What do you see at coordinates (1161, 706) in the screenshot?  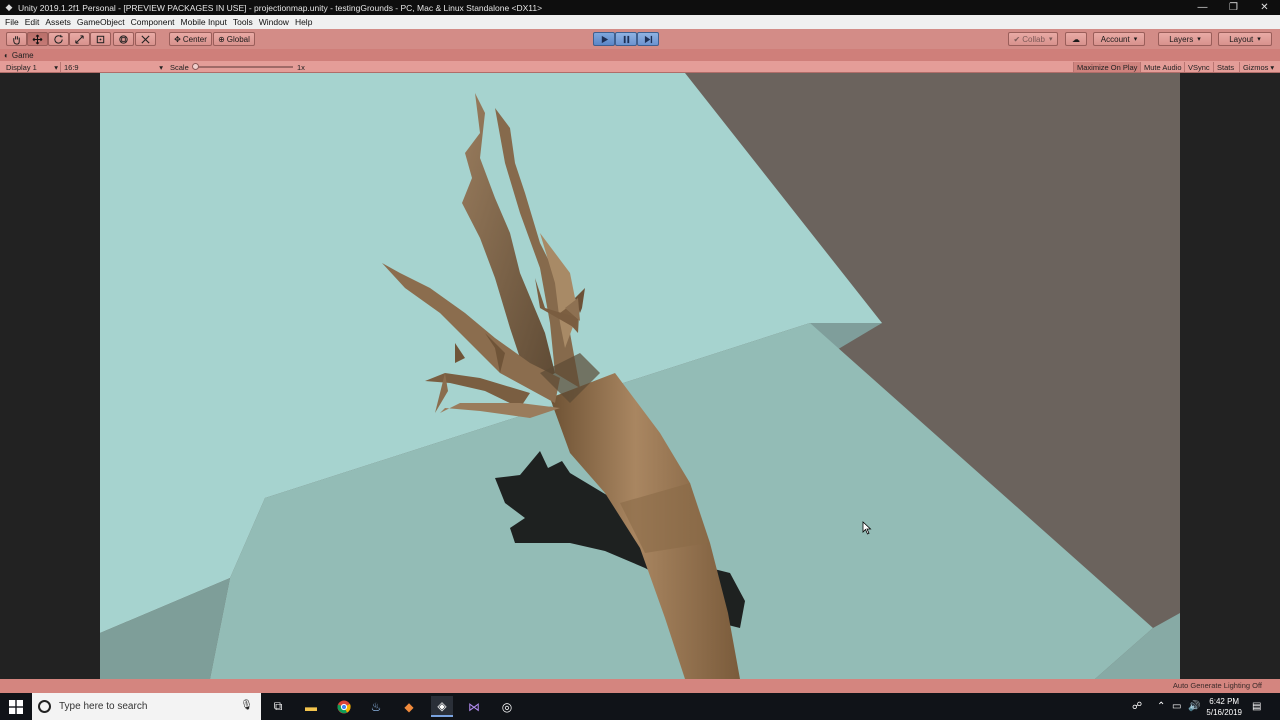 I see `tray-chevron-icon: ⌃` at bounding box center [1161, 706].